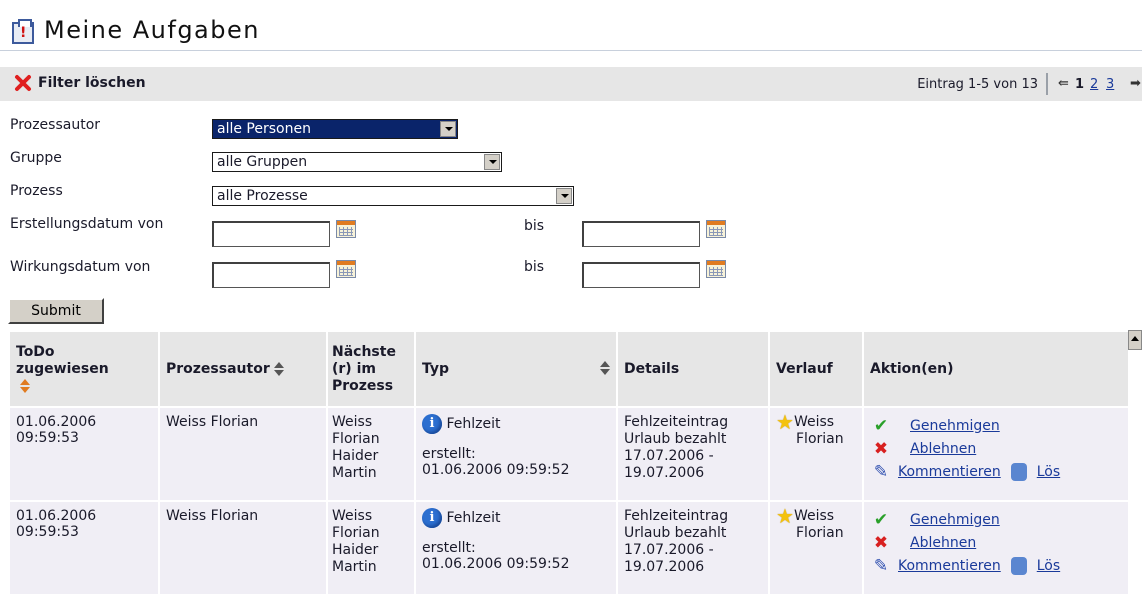 The image size is (1142, 599). What do you see at coordinates (56, 422) in the screenshot?
I see `todo-date: 01.06.2006` at bounding box center [56, 422].